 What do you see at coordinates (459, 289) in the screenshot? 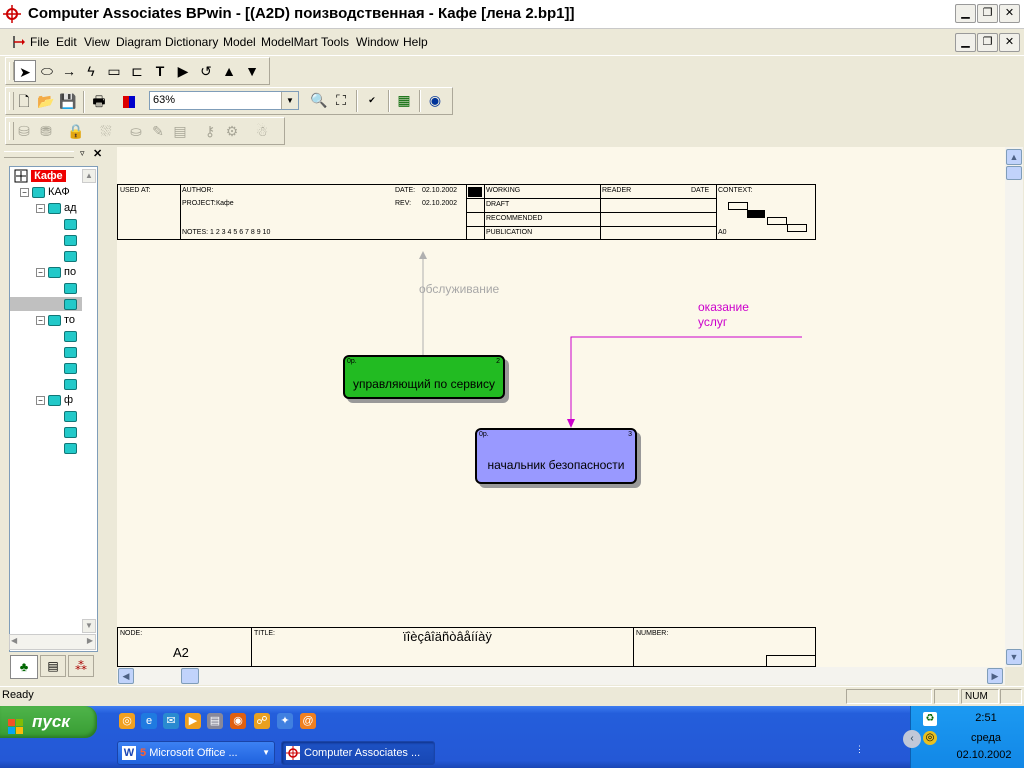
I see `arrow-label-obsluzhivanie: обслуживание` at bounding box center [459, 289].